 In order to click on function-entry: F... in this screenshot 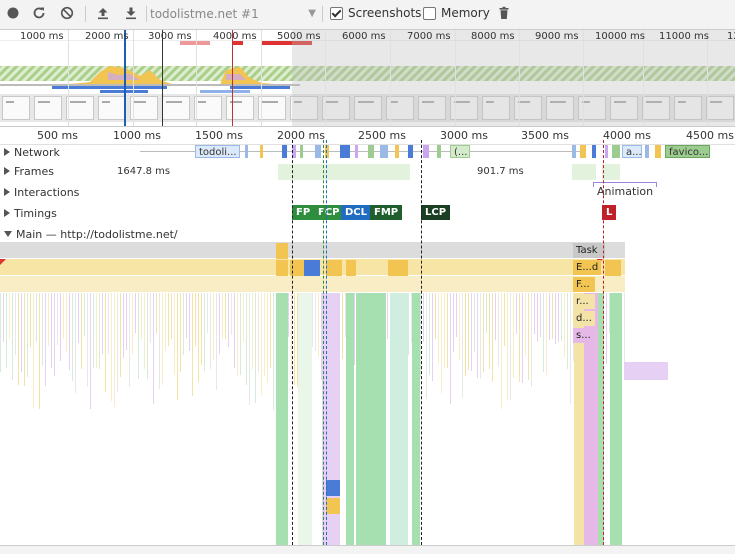, I will do `click(584, 284)`.